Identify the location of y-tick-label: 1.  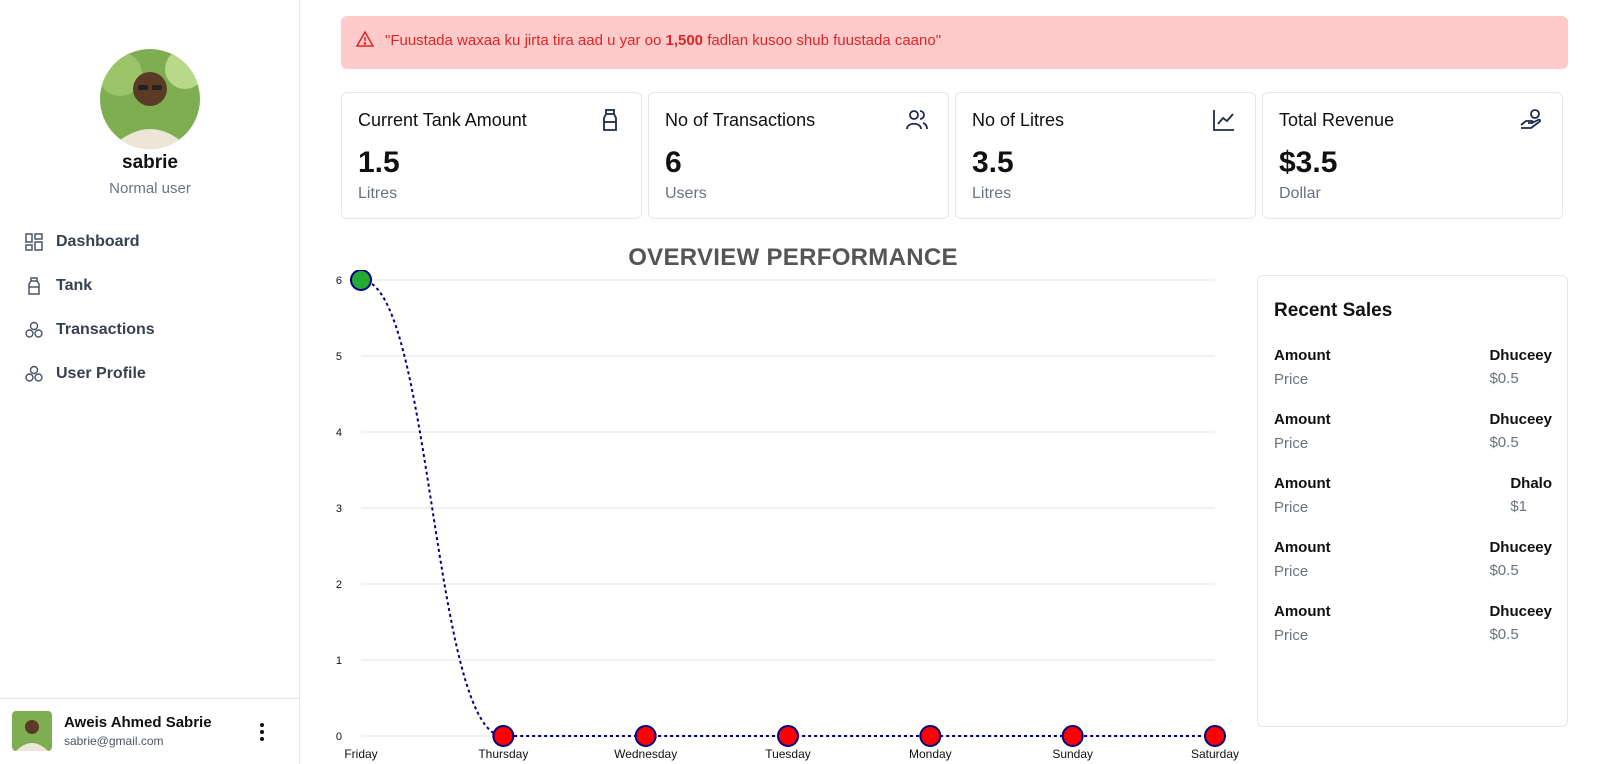
(339, 661).